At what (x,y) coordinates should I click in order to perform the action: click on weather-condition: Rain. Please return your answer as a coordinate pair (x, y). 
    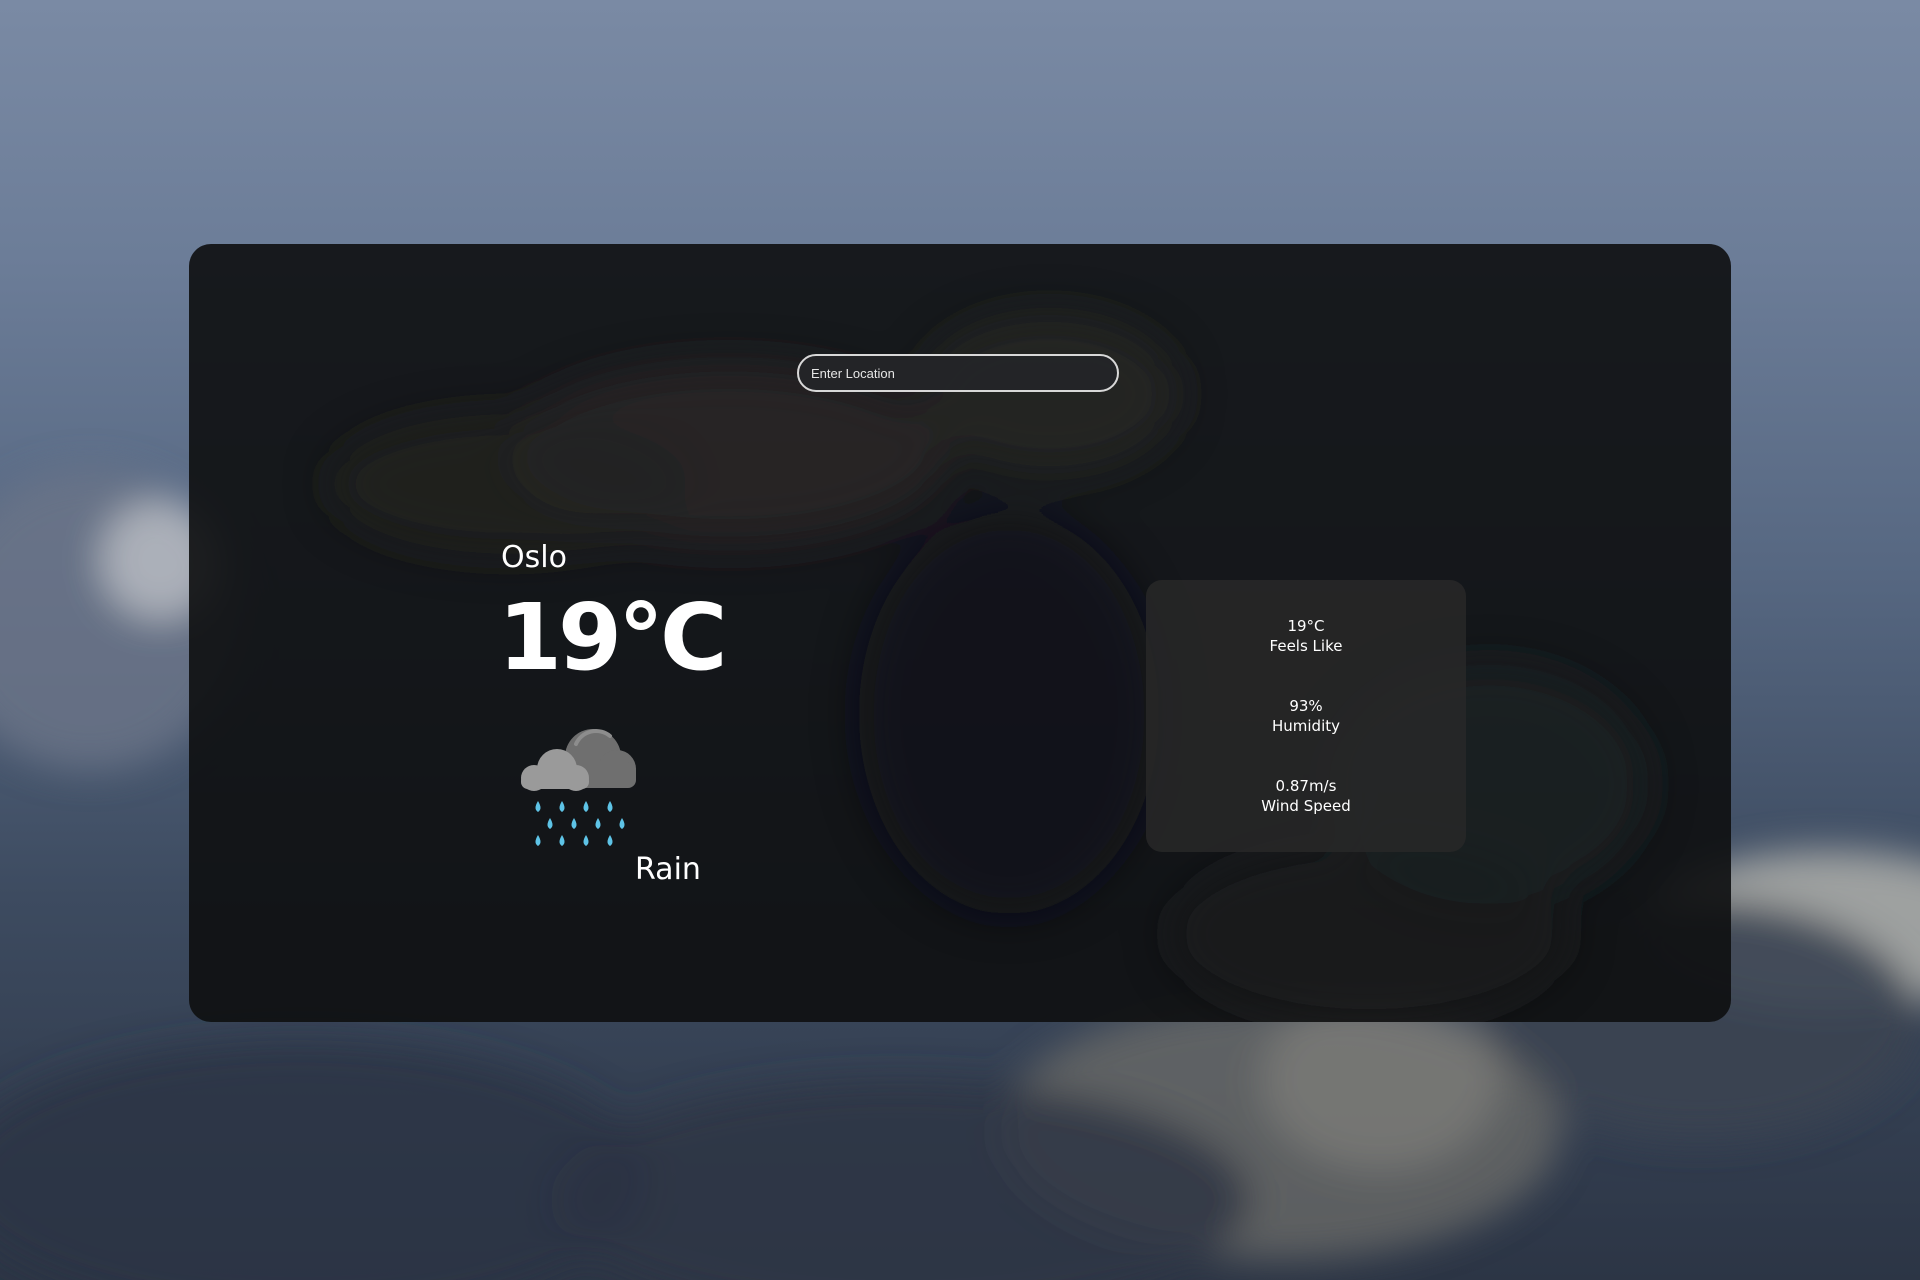
    Looking at the image, I should click on (668, 869).